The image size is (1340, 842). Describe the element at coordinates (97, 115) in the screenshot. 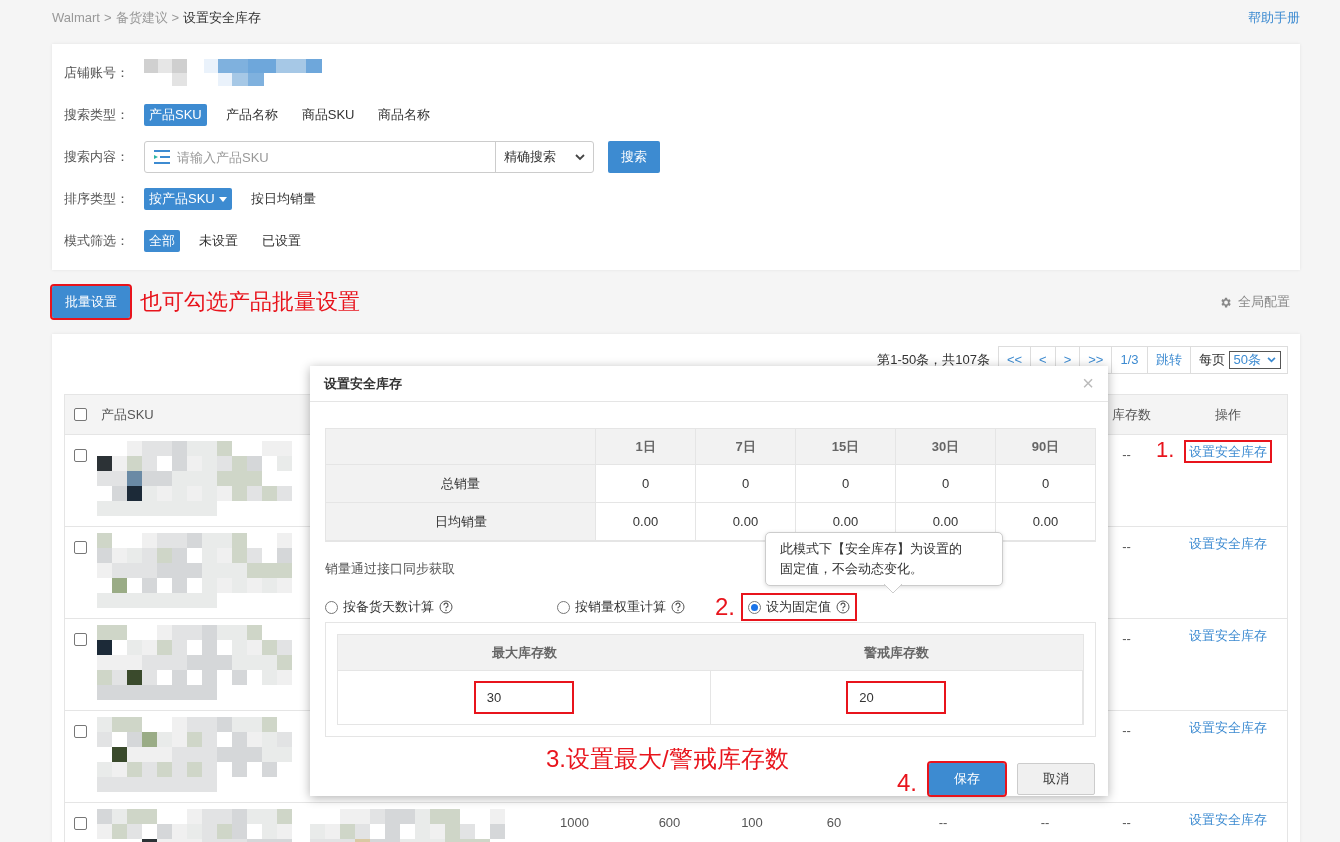

I see `field-label: 搜索类型：` at that location.